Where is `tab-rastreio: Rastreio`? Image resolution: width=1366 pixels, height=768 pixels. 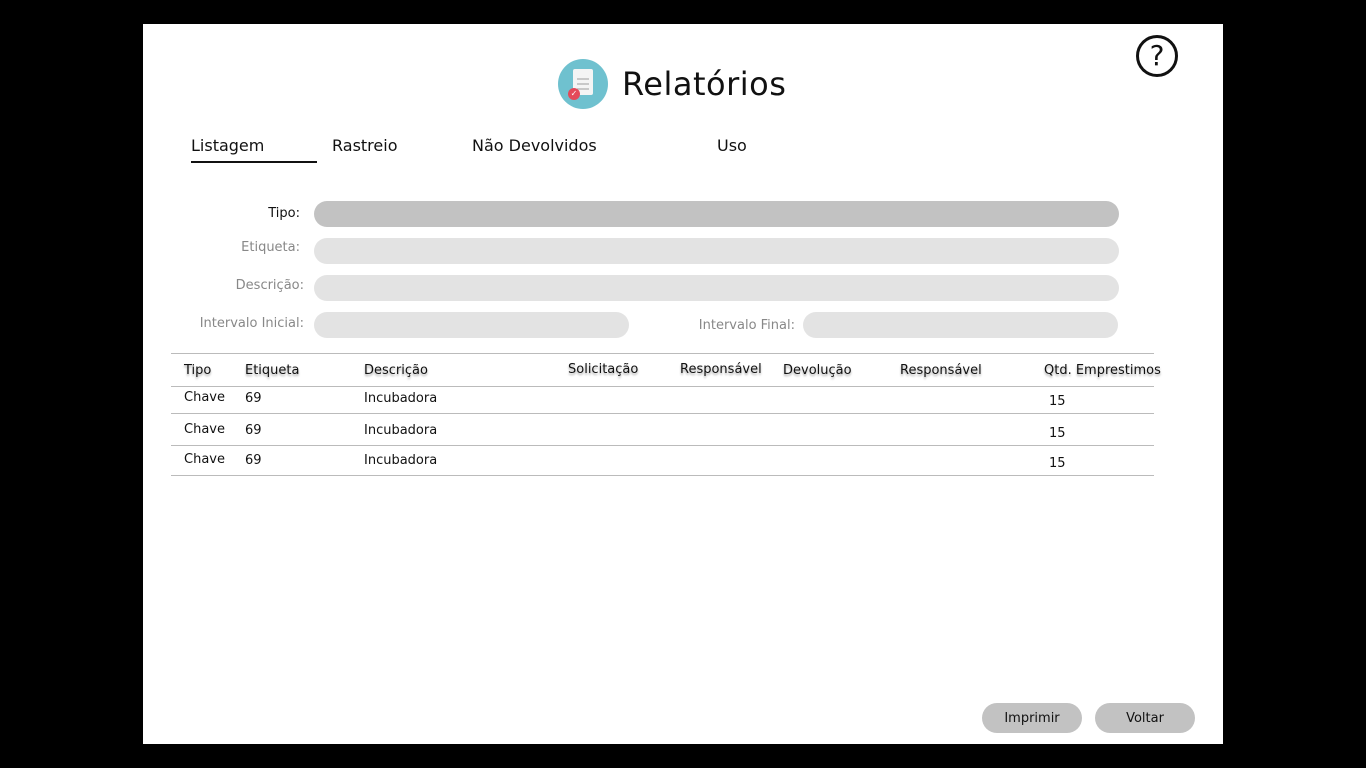
tab-rastreio: Rastreio is located at coordinates (364, 148).